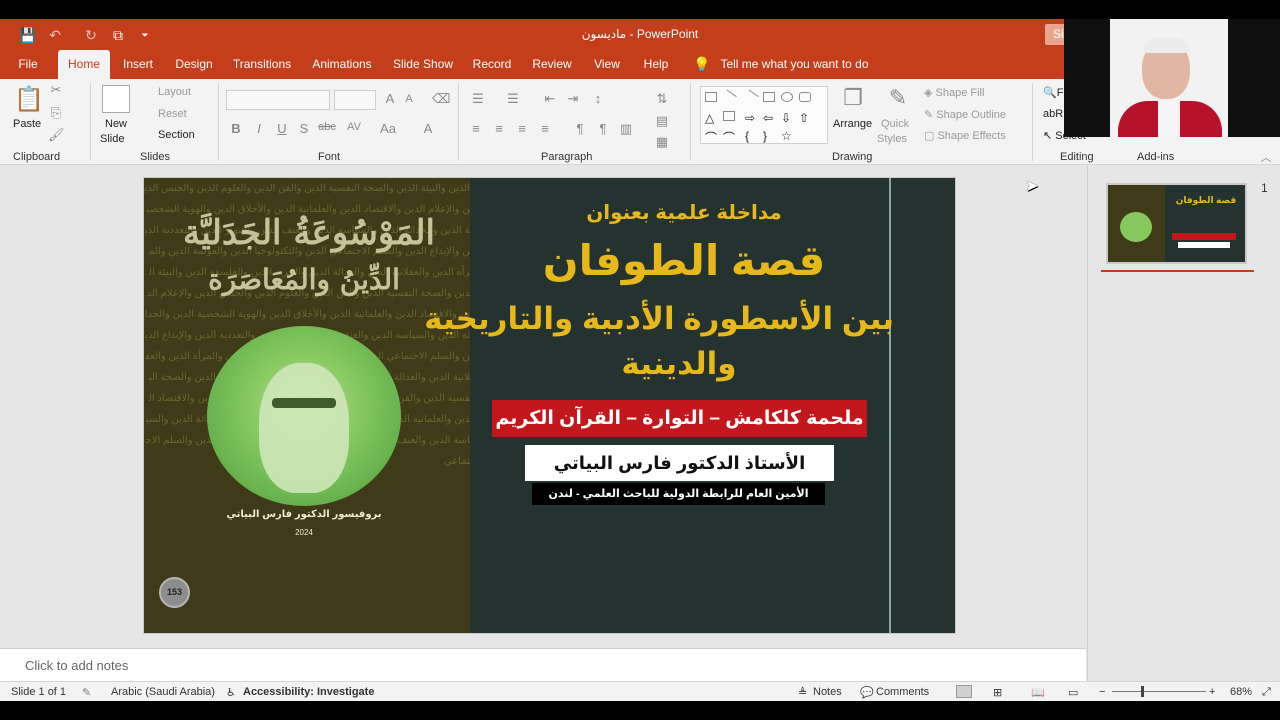 The image size is (1280, 720). I want to click on tab-home: Home, so click(84, 64).